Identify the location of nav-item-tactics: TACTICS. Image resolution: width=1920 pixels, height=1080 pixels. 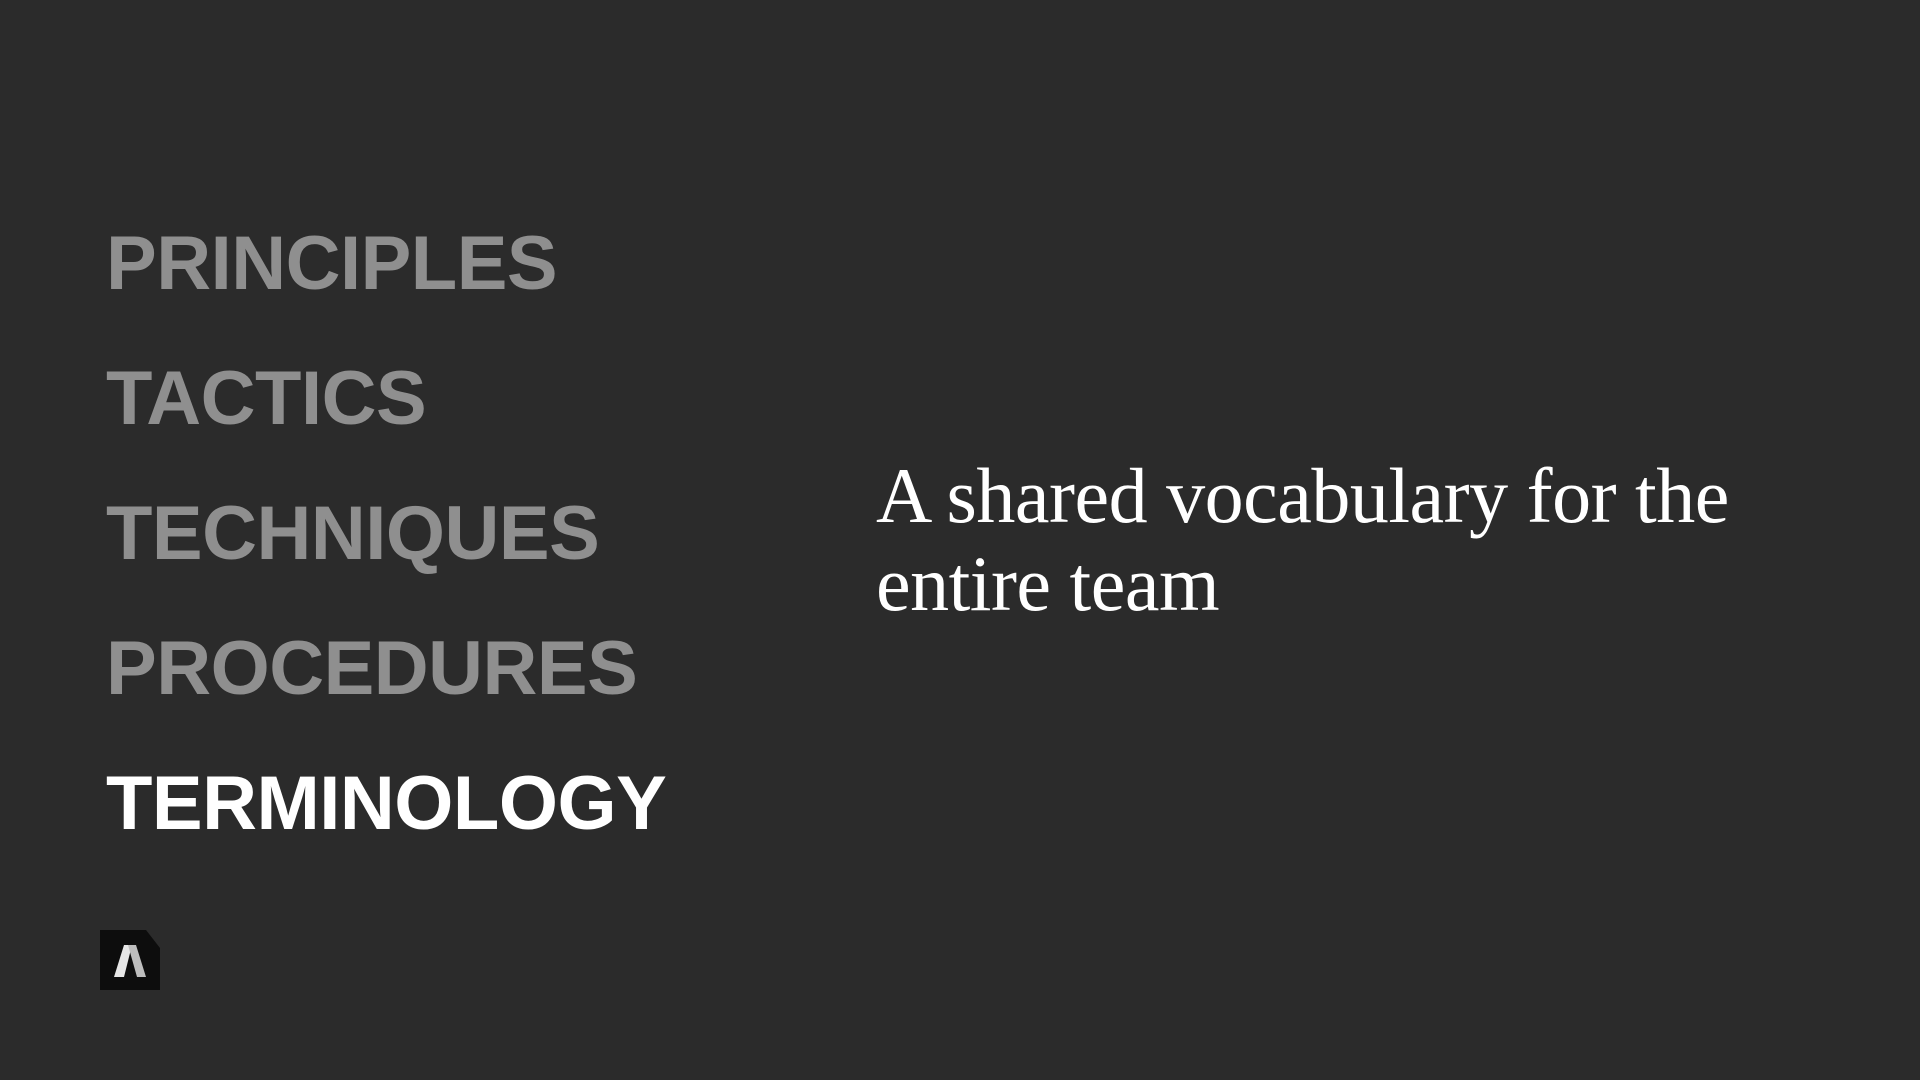
(386, 398).